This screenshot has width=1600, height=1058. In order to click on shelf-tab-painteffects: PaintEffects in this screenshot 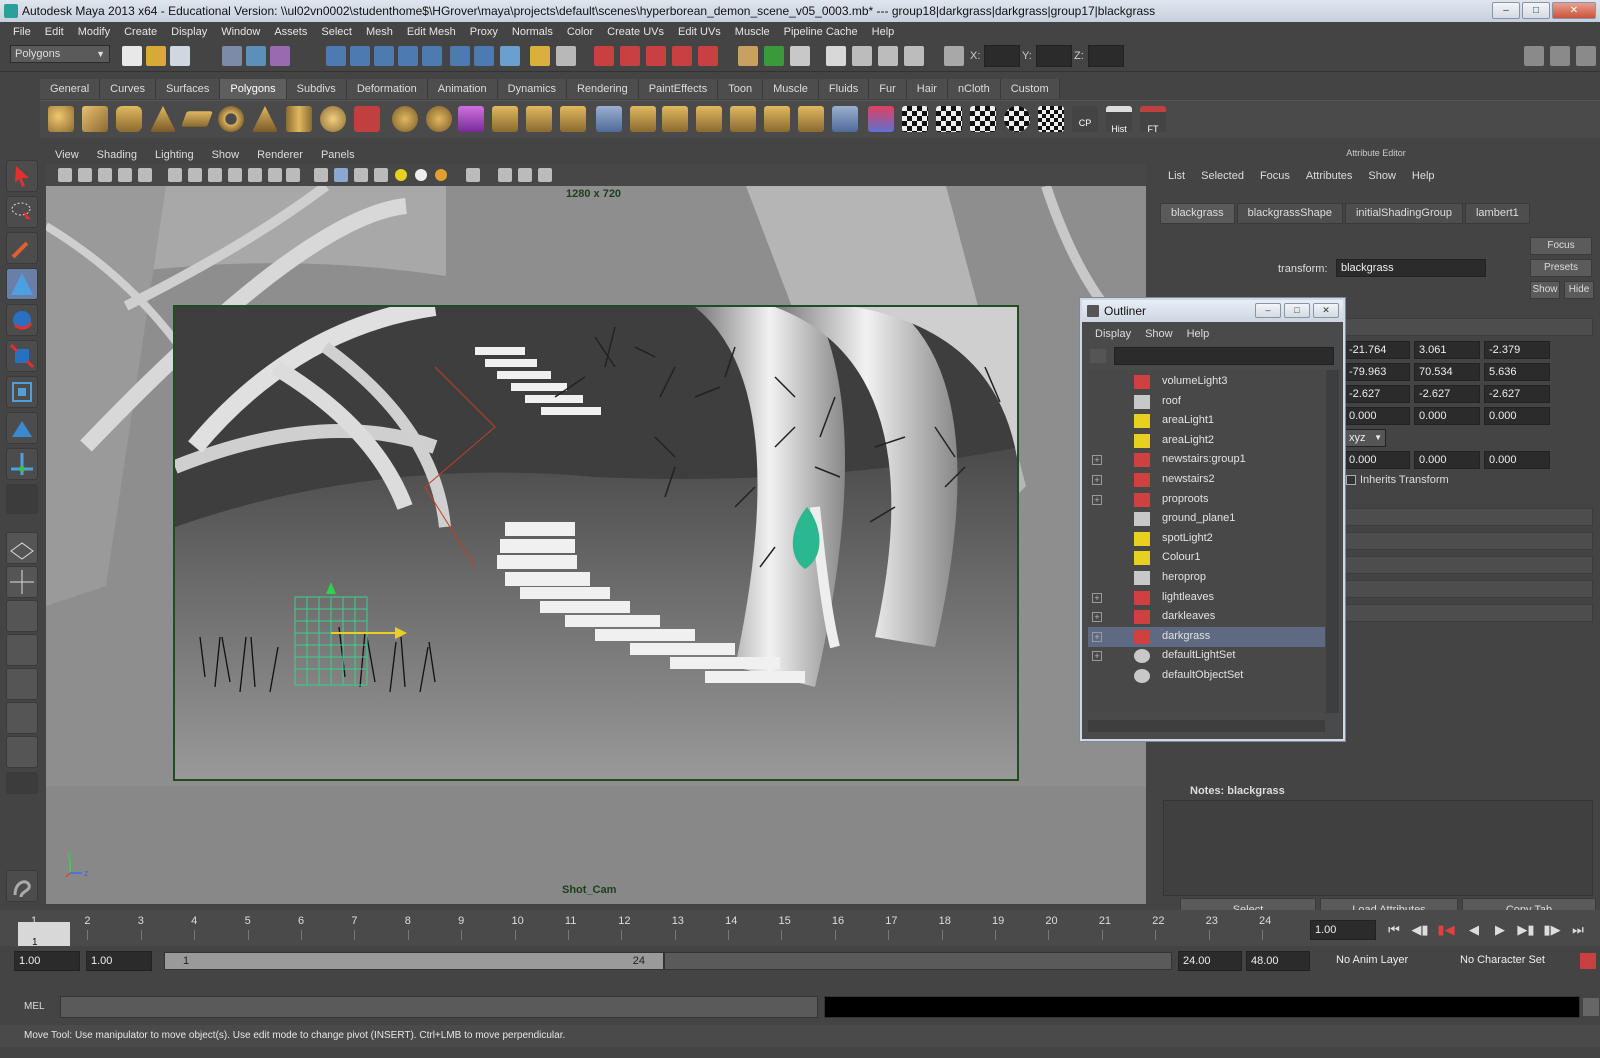, I will do `click(678, 89)`.